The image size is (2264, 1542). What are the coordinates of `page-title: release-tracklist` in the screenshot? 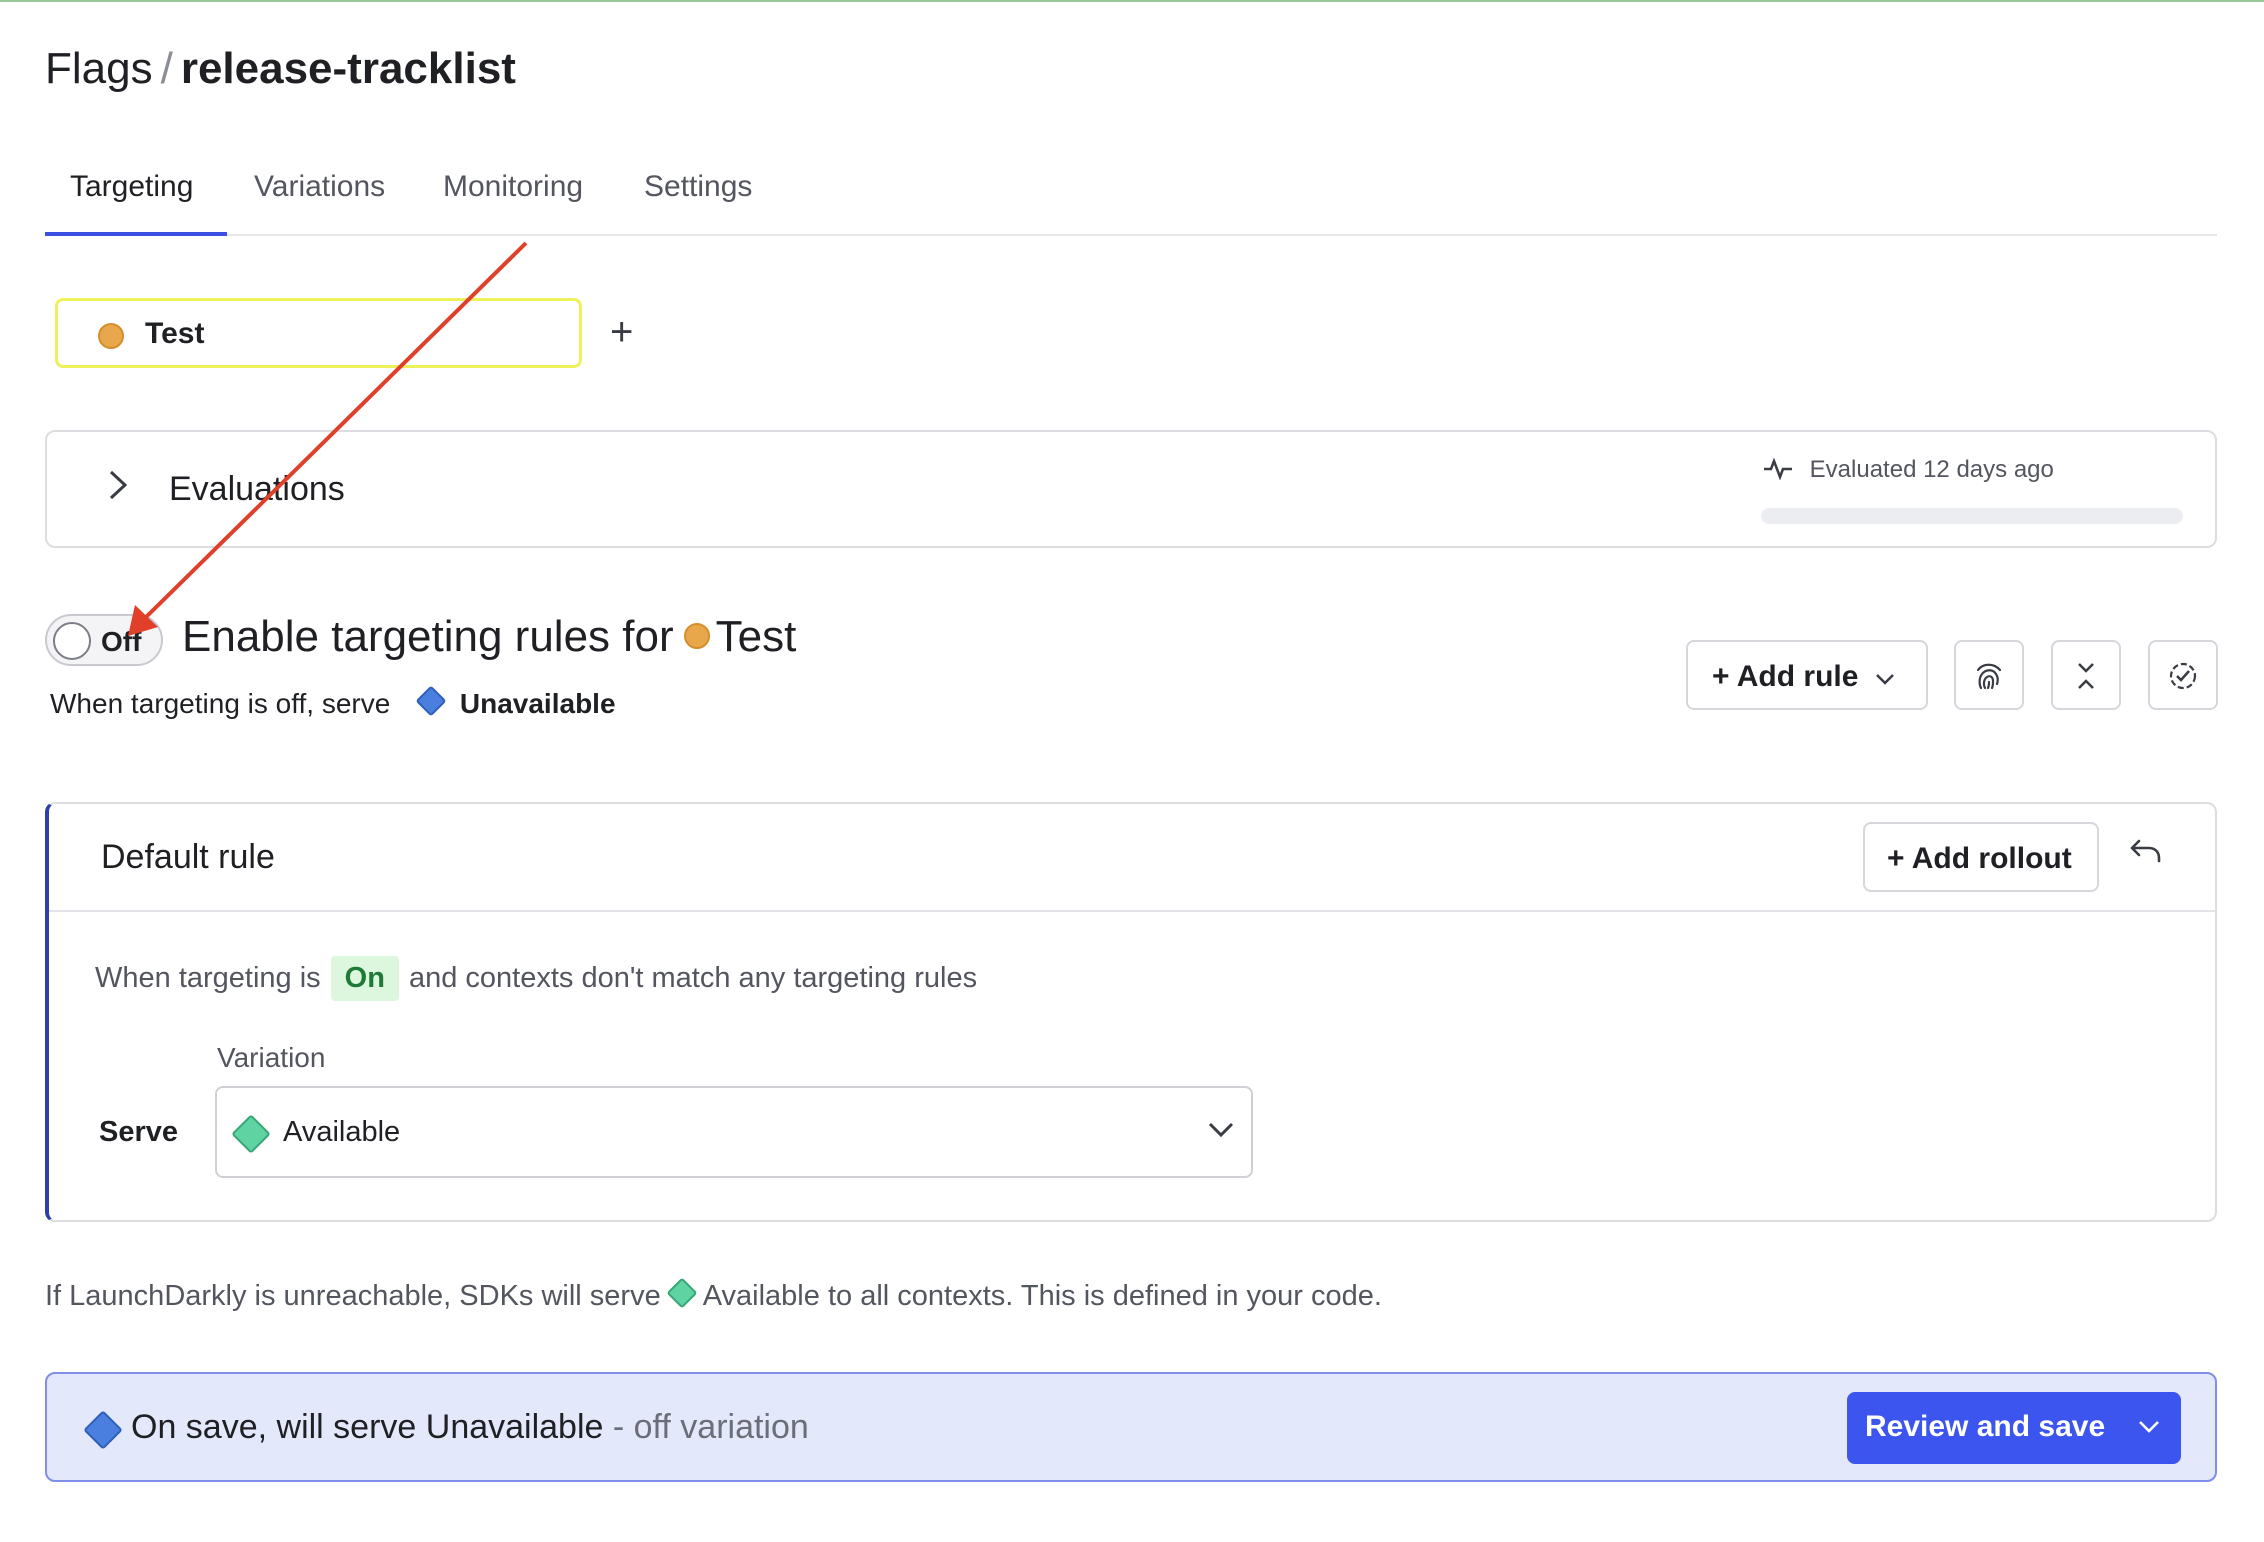 It's located at (348, 68).